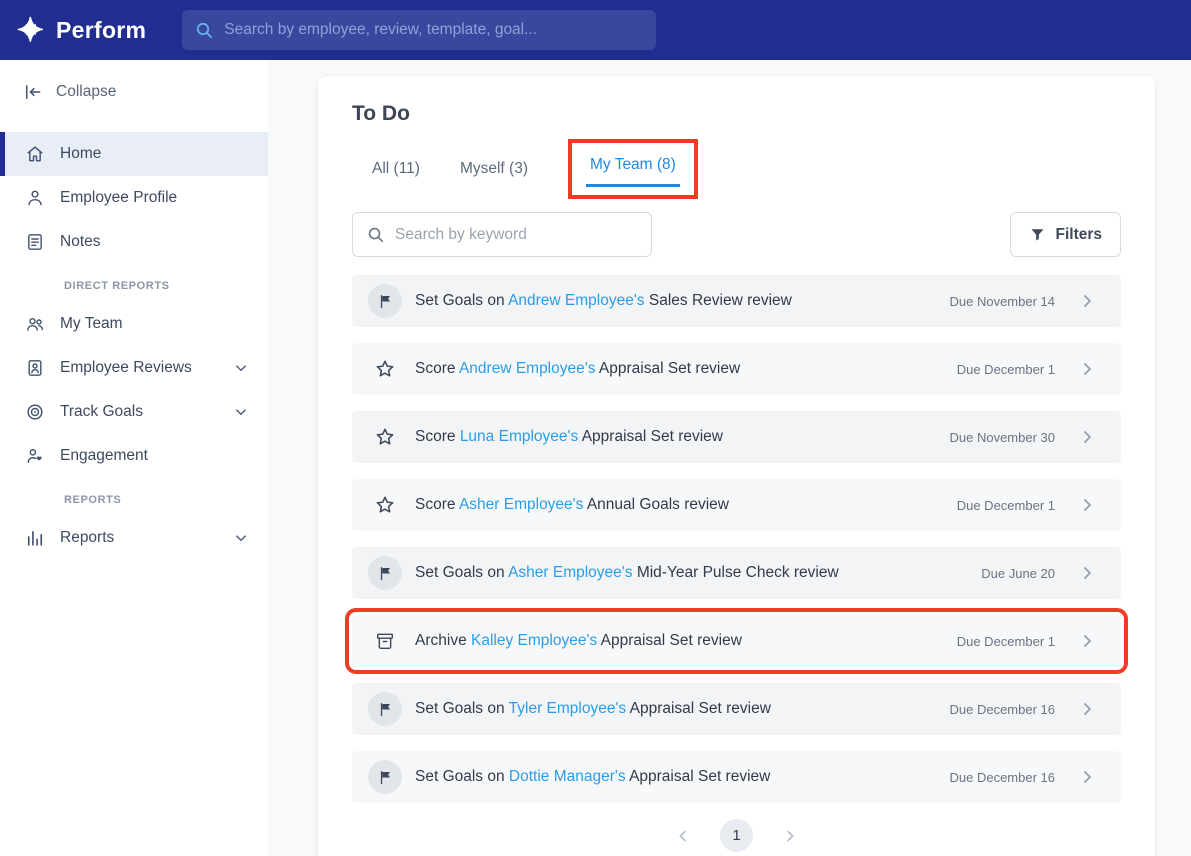  What do you see at coordinates (134, 324) in the screenshot?
I see `sidebar-item-my-team: My Team` at bounding box center [134, 324].